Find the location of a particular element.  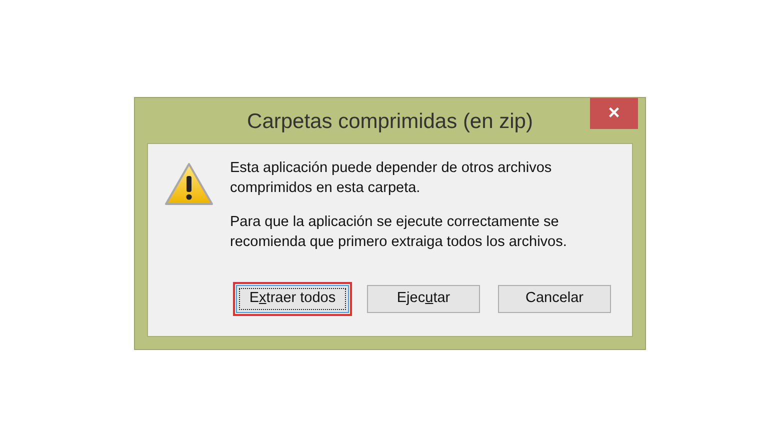

window-title: Carpetas comprimidas (en zip) is located at coordinates (390, 122).